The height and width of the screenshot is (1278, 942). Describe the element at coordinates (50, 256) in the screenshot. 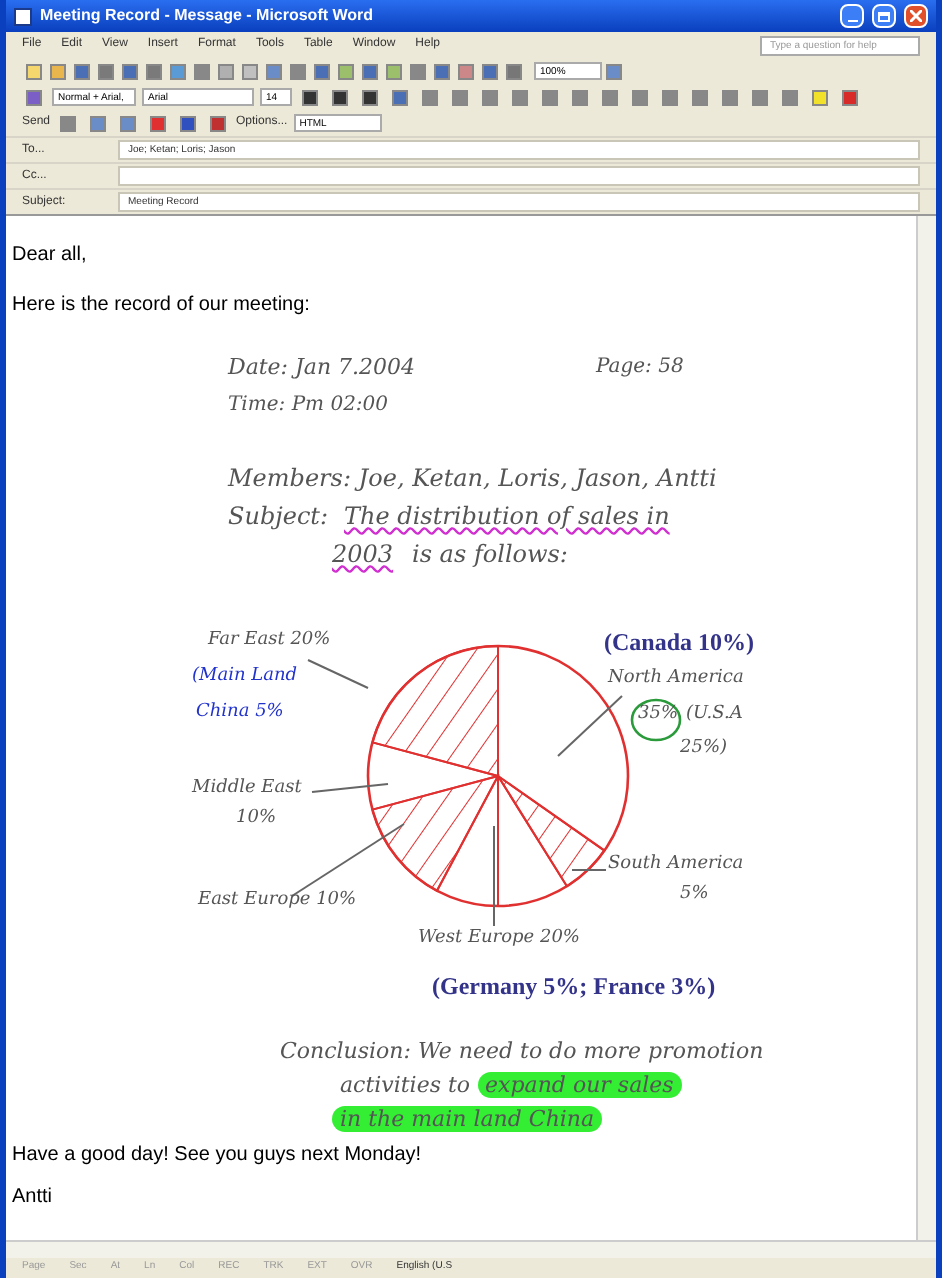

I see `greeting-text: Dear all,` at that location.